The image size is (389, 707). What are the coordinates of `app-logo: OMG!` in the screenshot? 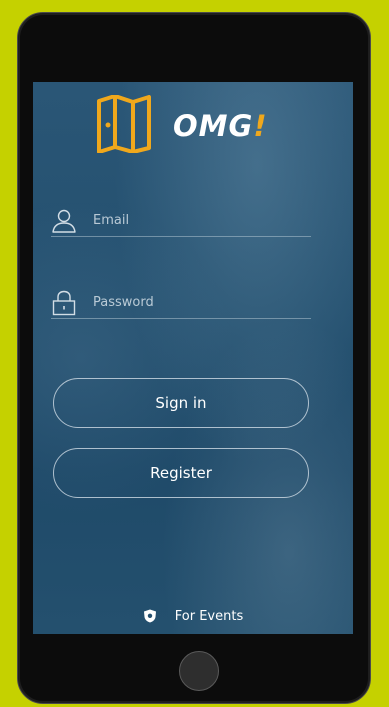 It's located at (195, 125).